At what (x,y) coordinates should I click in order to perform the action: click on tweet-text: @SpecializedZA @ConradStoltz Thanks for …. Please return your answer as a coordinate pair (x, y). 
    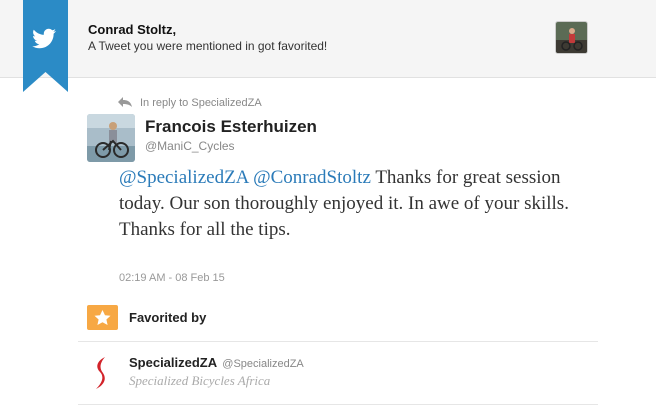
    Looking at the image, I should click on (349, 204).